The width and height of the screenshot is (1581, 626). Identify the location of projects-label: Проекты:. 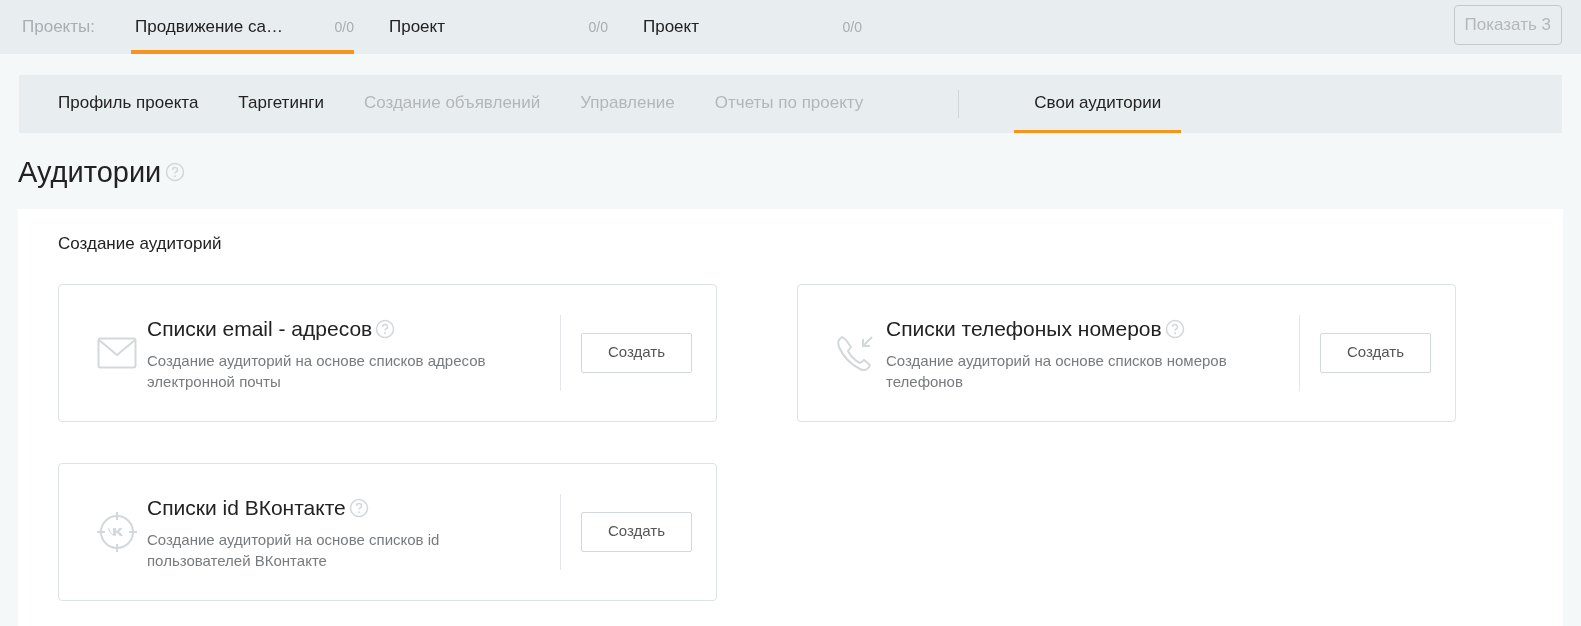
(58, 27).